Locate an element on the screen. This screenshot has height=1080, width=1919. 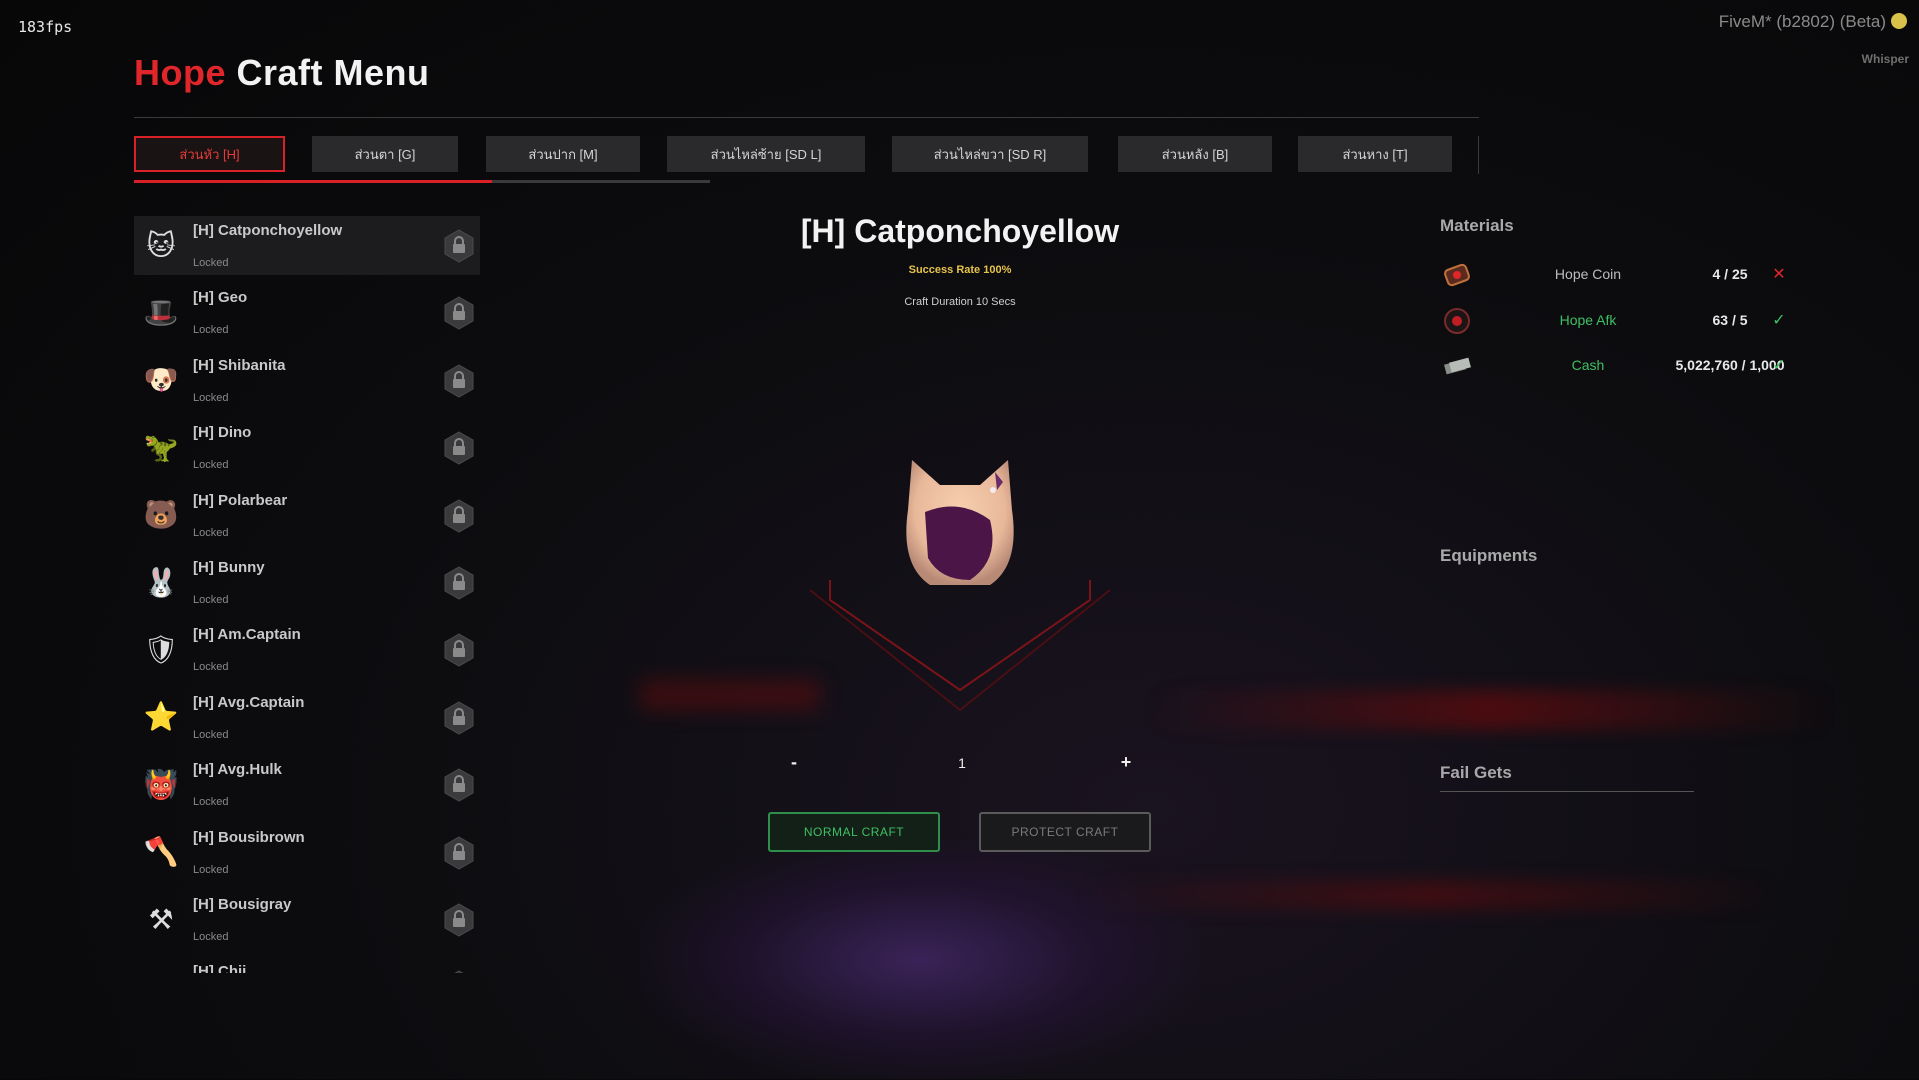
item-name: [H] Am.Captain is located at coordinates (247, 635).